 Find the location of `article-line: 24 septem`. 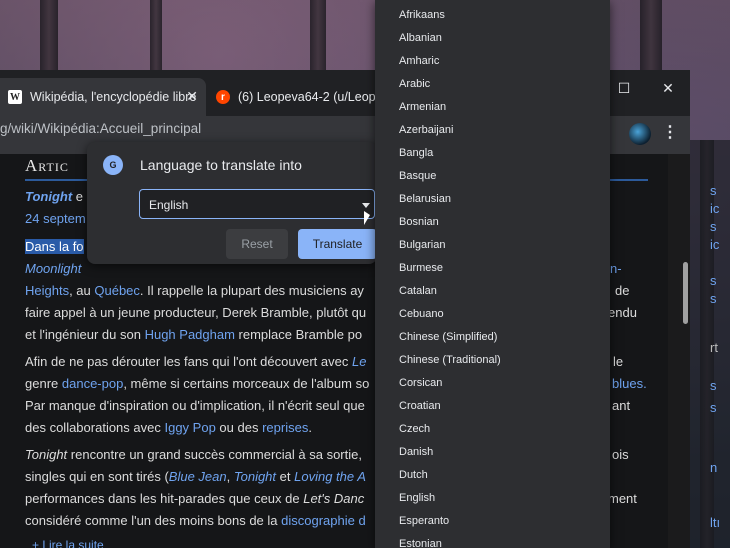

article-line: 24 septem is located at coordinates (55, 218).